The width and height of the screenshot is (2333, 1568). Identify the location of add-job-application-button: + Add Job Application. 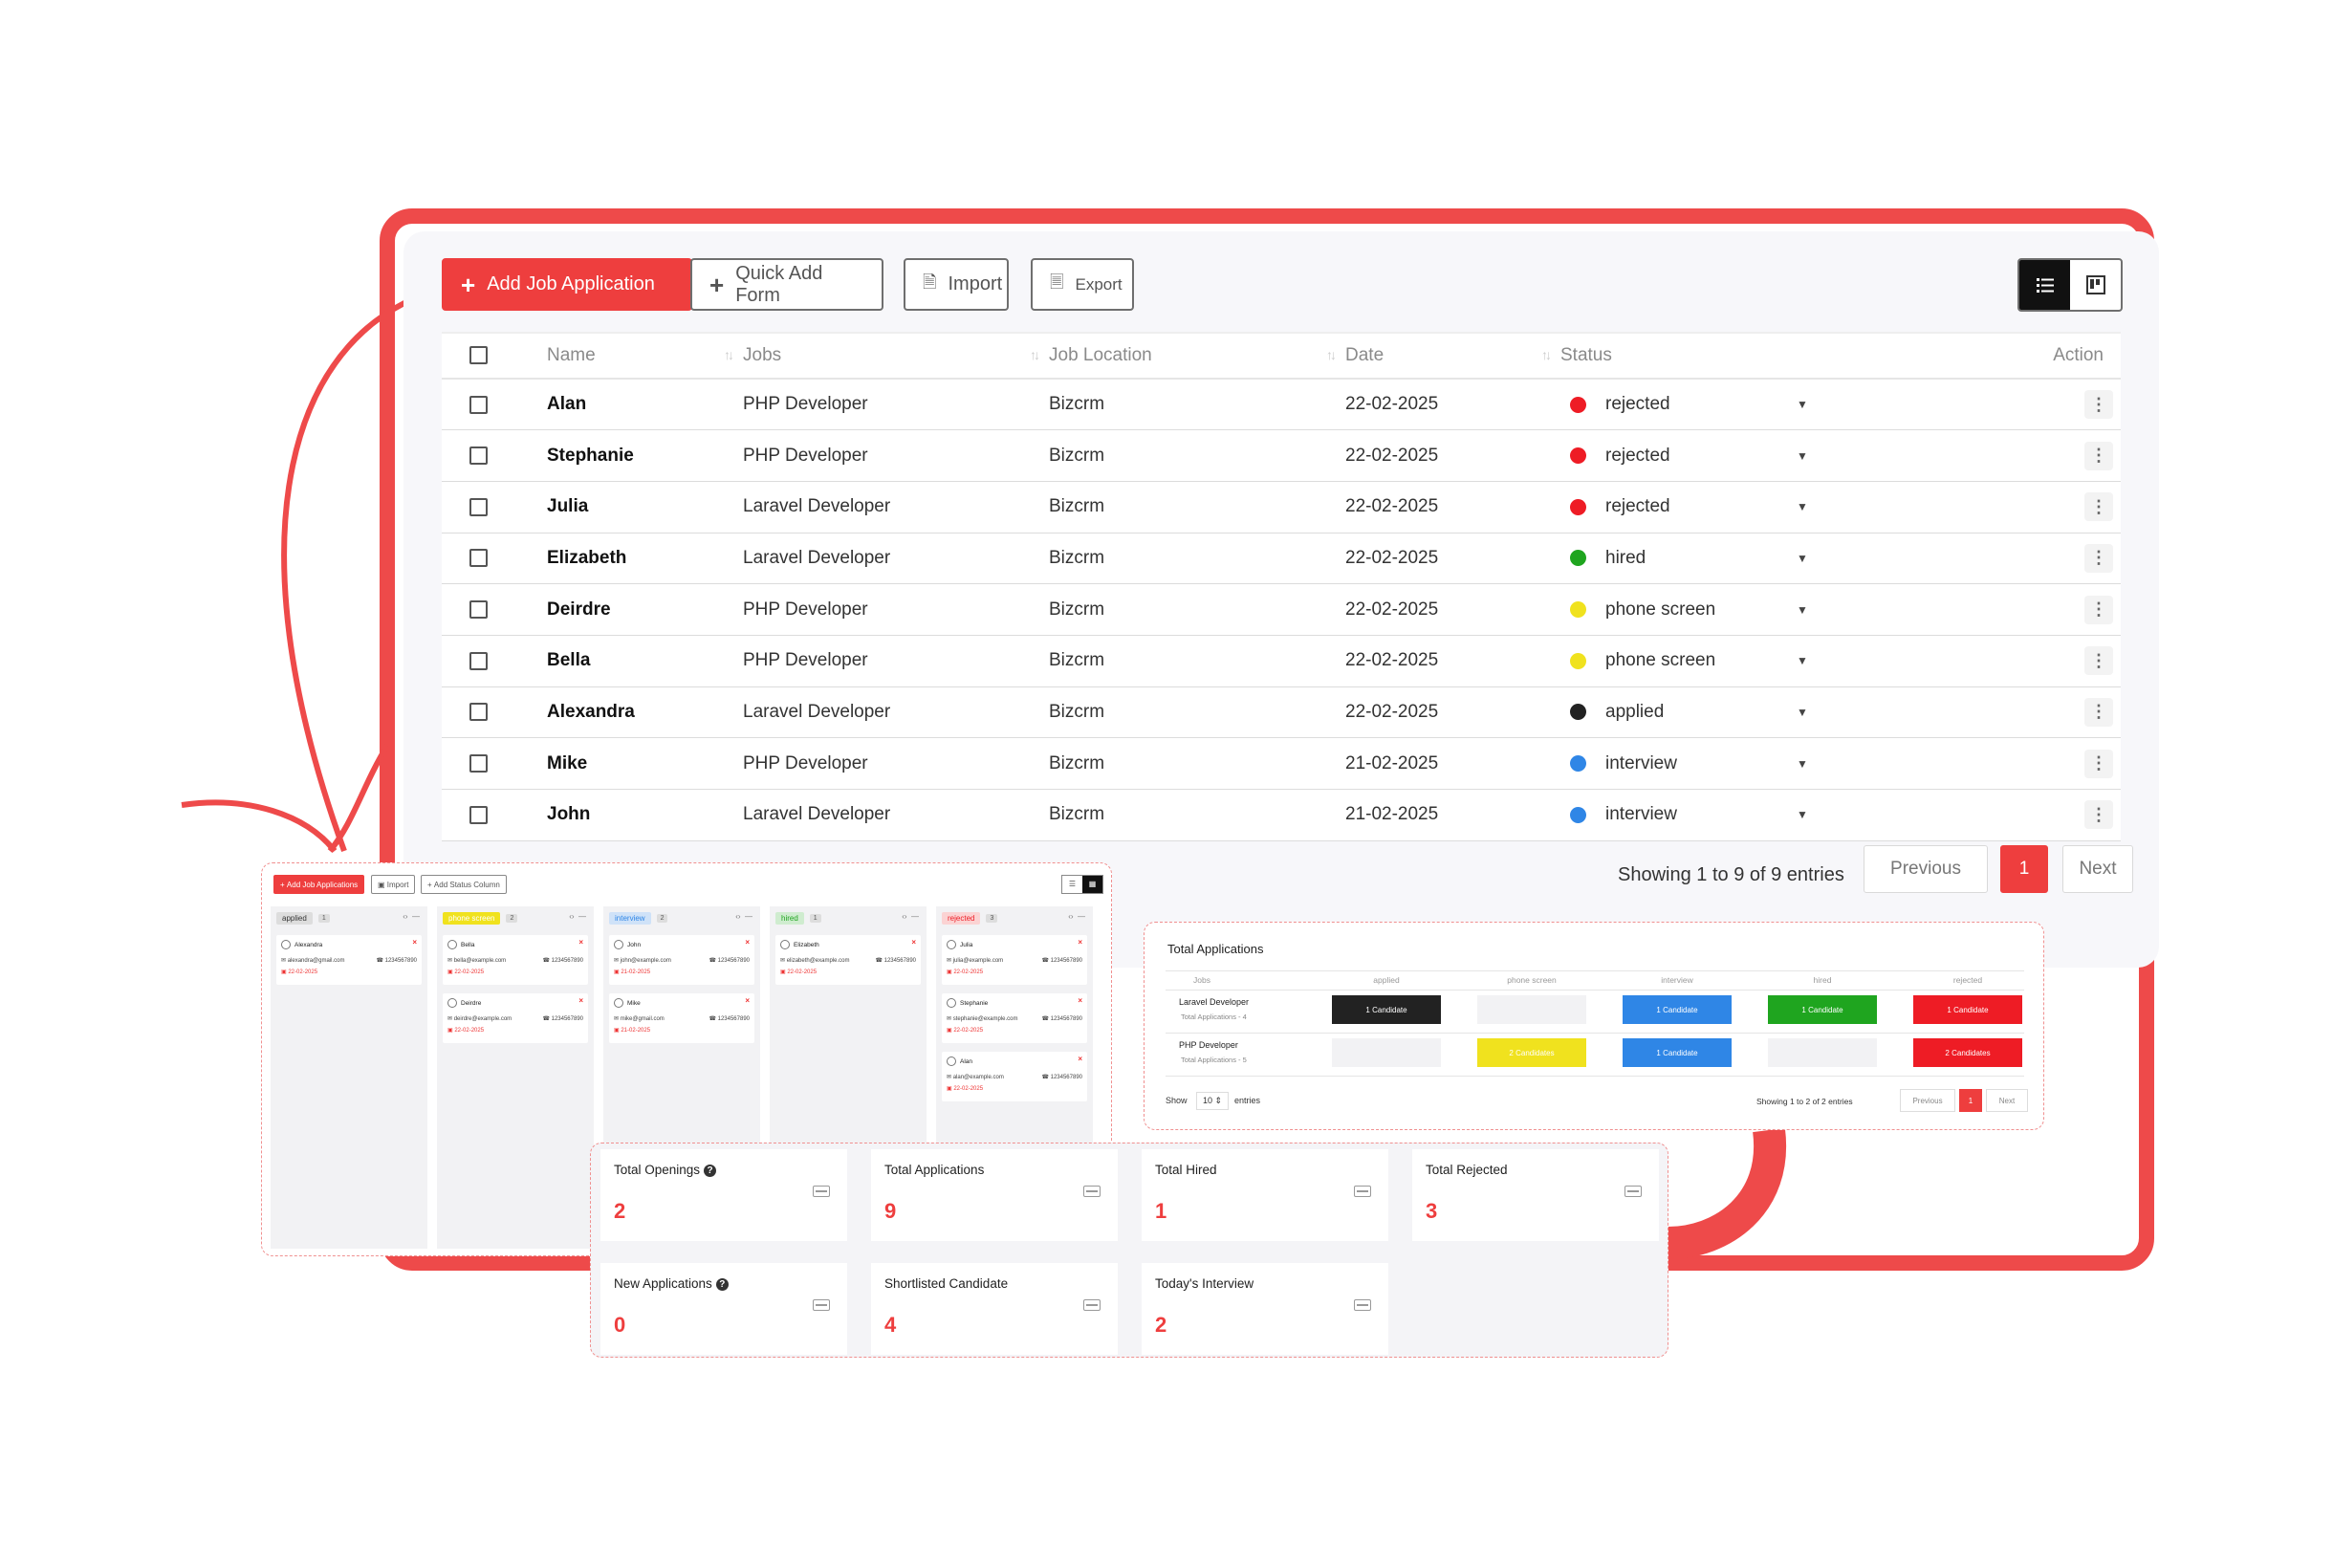
(567, 284).